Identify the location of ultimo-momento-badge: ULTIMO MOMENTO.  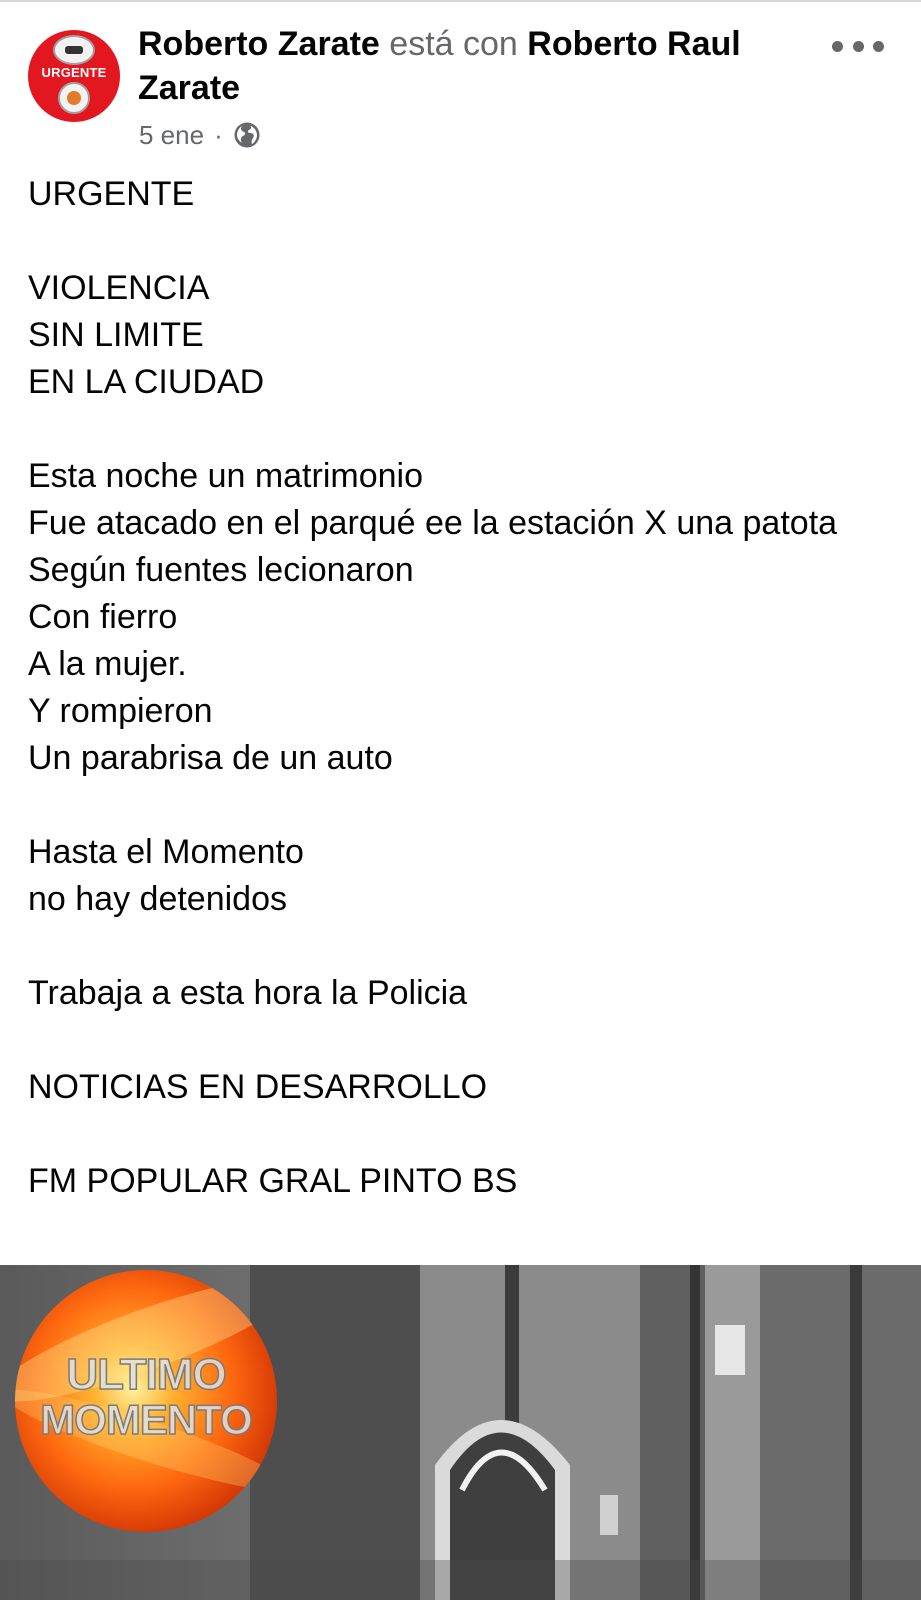
(146, 1401).